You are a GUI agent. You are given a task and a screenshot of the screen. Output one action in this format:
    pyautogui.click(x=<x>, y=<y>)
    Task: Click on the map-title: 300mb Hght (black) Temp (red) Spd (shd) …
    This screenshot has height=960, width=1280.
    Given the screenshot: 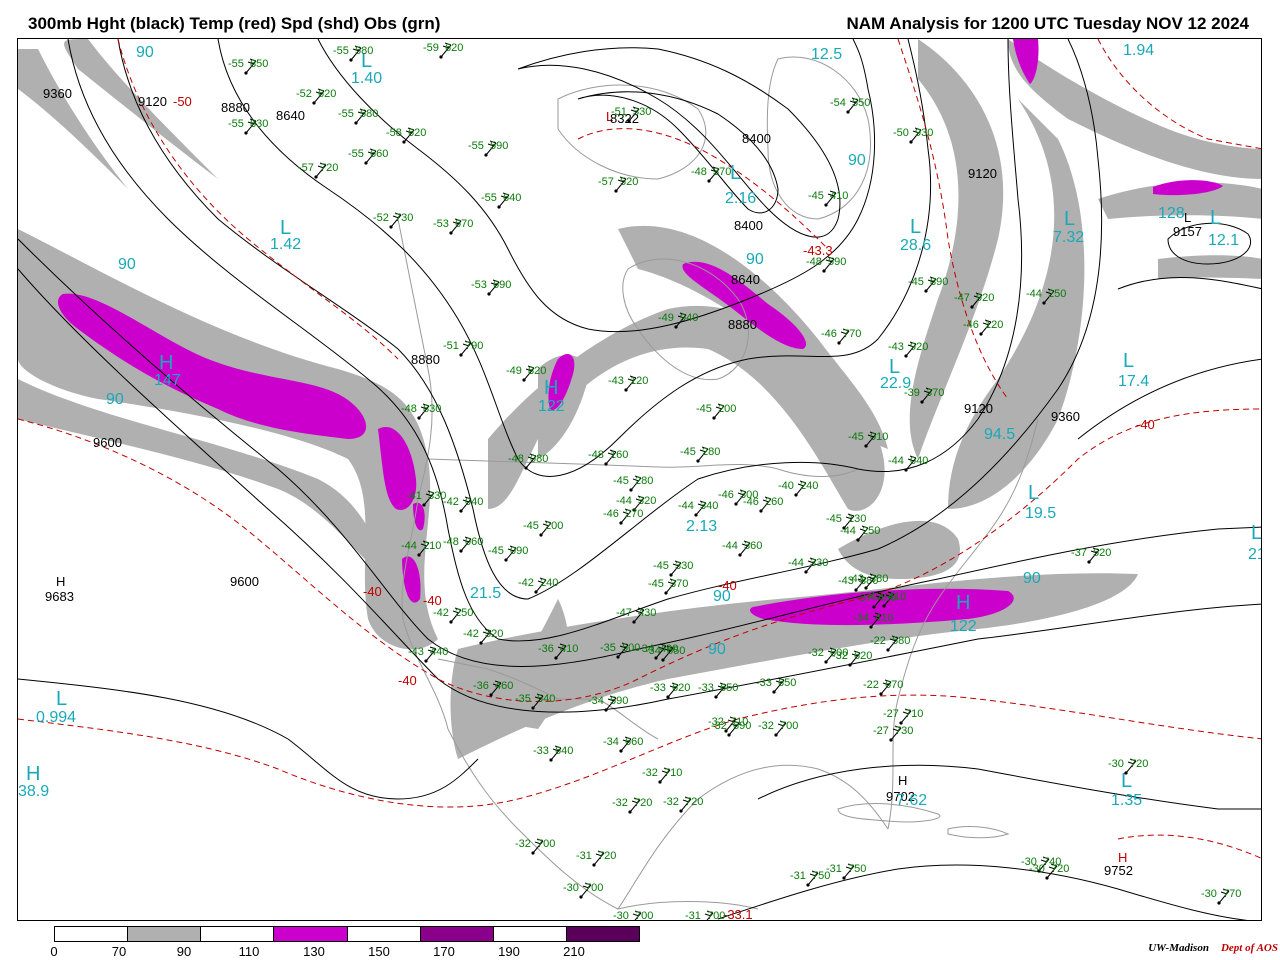 What is the action you would take?
    pyautogui.click(x=234, y=23)
    